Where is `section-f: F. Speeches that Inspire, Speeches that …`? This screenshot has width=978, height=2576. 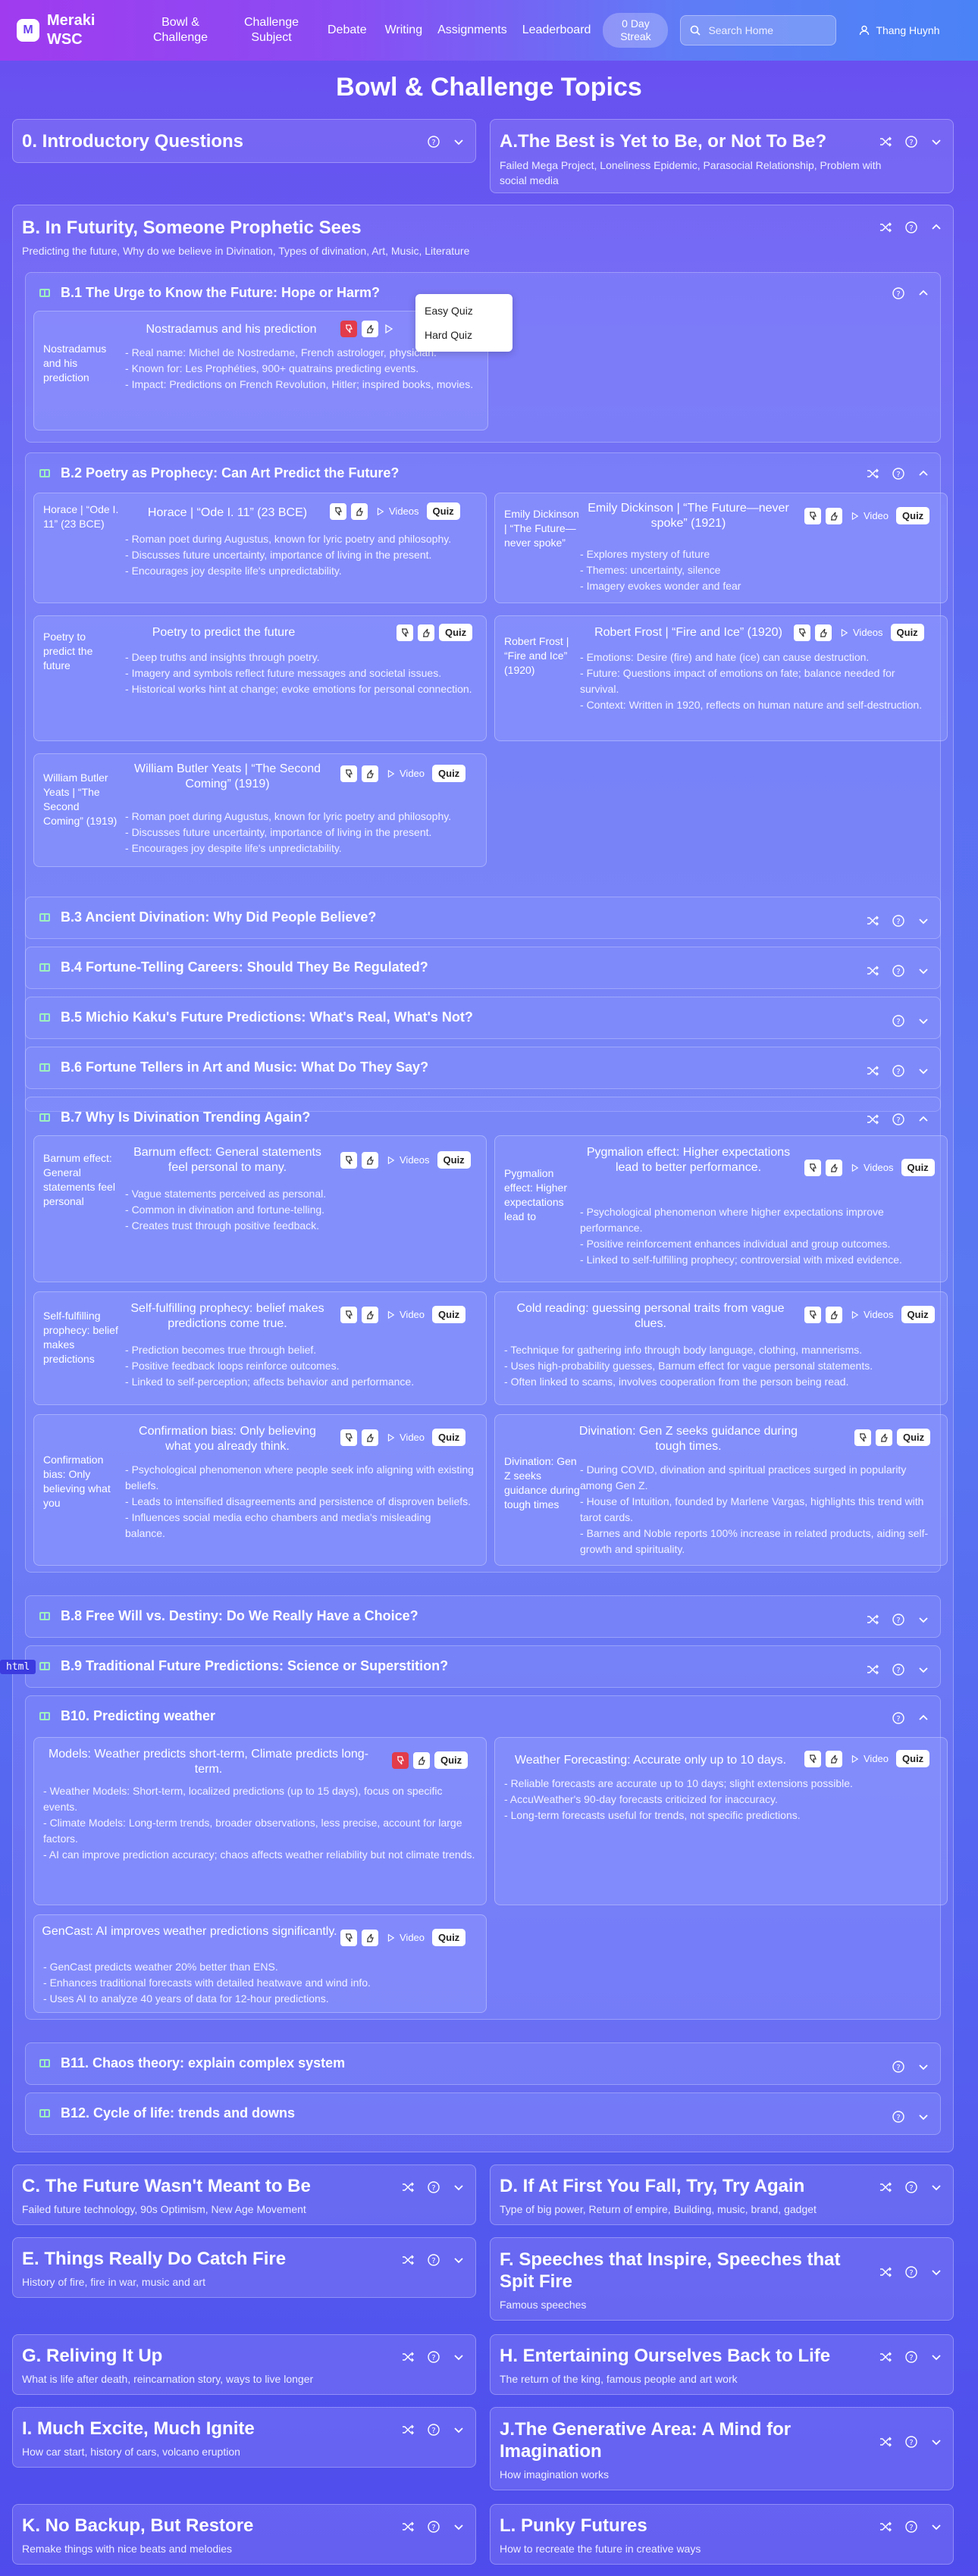
section-f: F. Speeches that Inspire, Speeches that … is located at coordinates (722, 2279).